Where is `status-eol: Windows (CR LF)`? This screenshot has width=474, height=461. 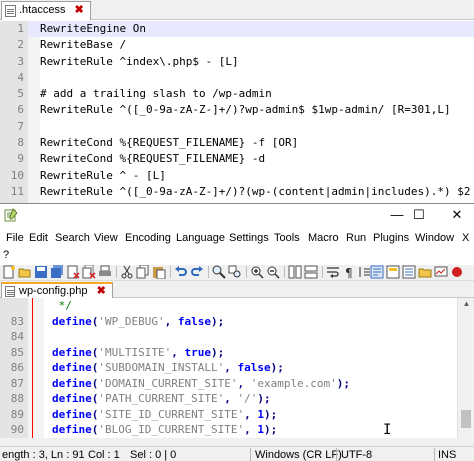 status-eol: Windows (CR LF) is located at coordinates (298, 454).